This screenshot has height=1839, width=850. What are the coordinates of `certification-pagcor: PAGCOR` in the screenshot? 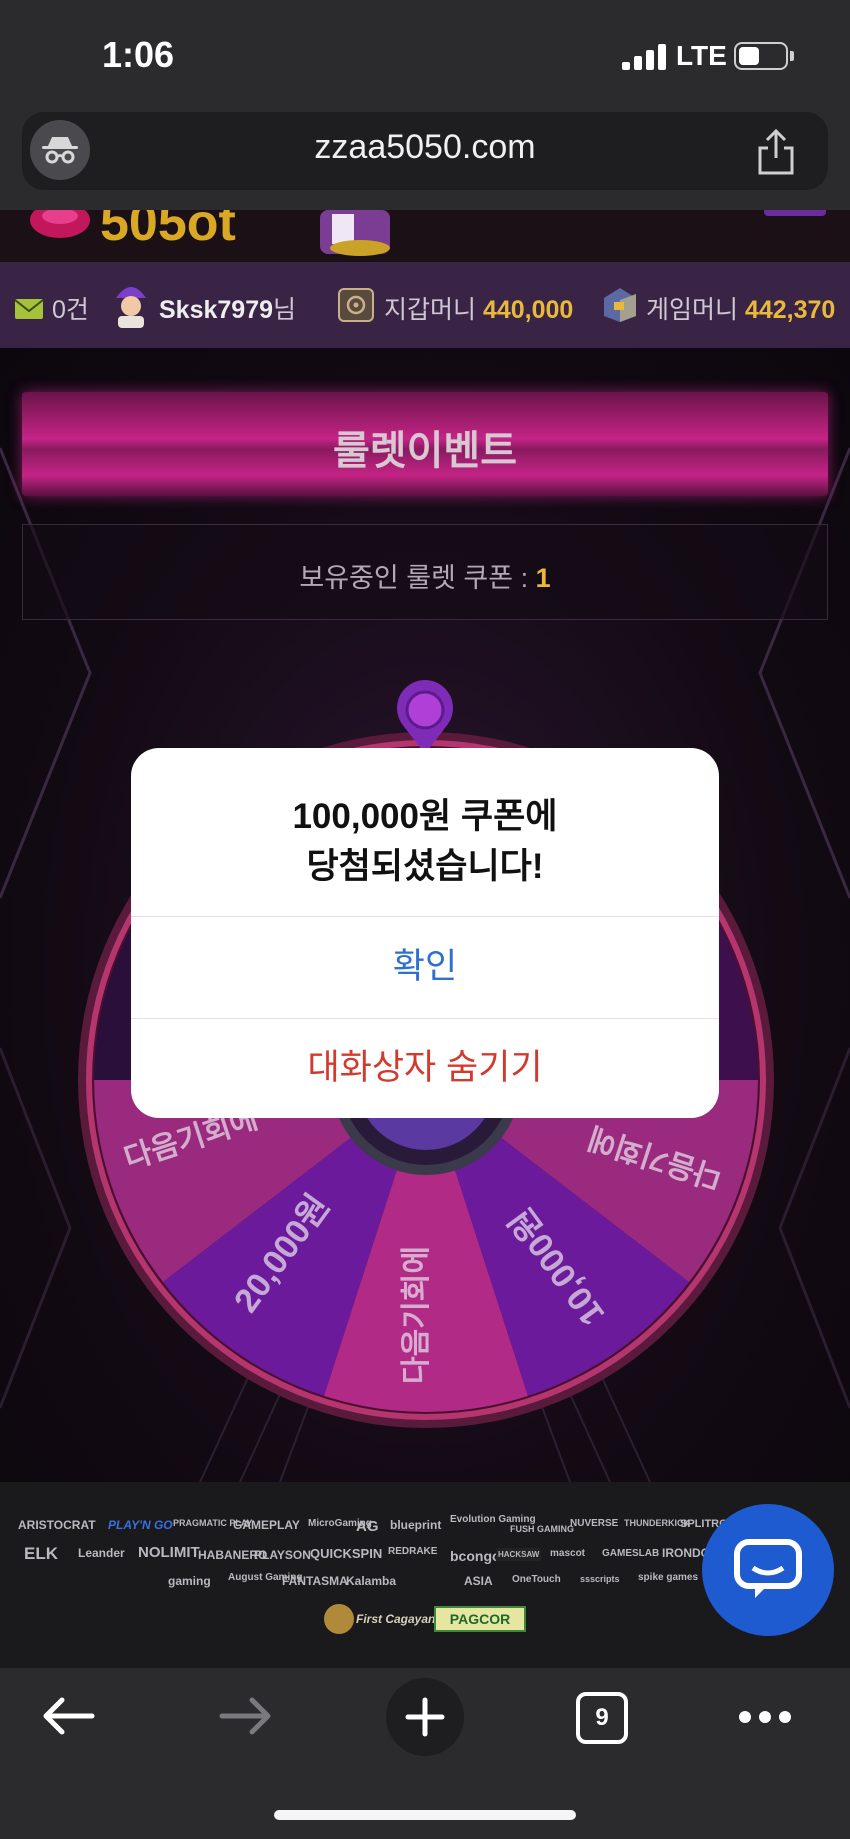 It's located at (480, 1619).